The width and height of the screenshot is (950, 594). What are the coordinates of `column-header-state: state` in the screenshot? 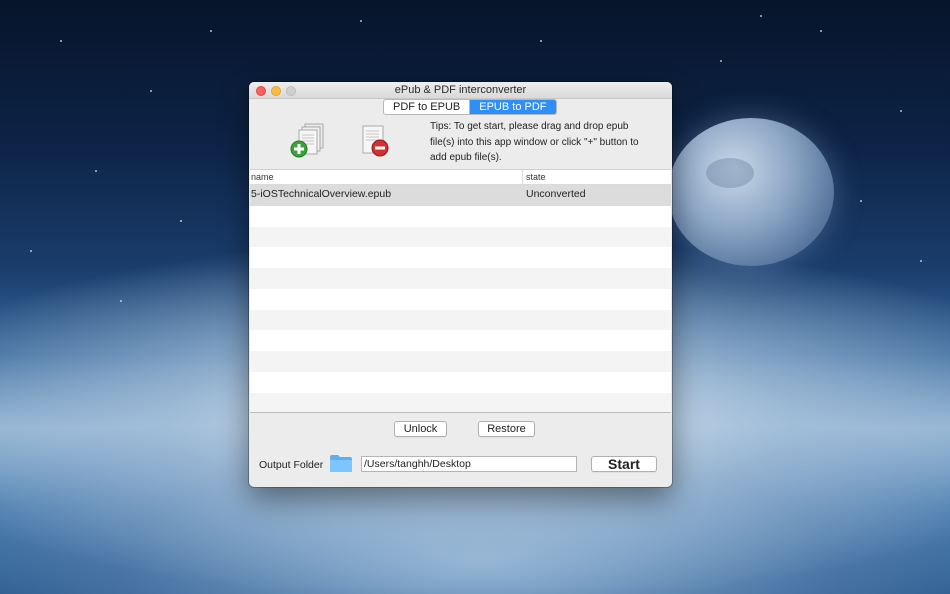 It's located at (597, 177).